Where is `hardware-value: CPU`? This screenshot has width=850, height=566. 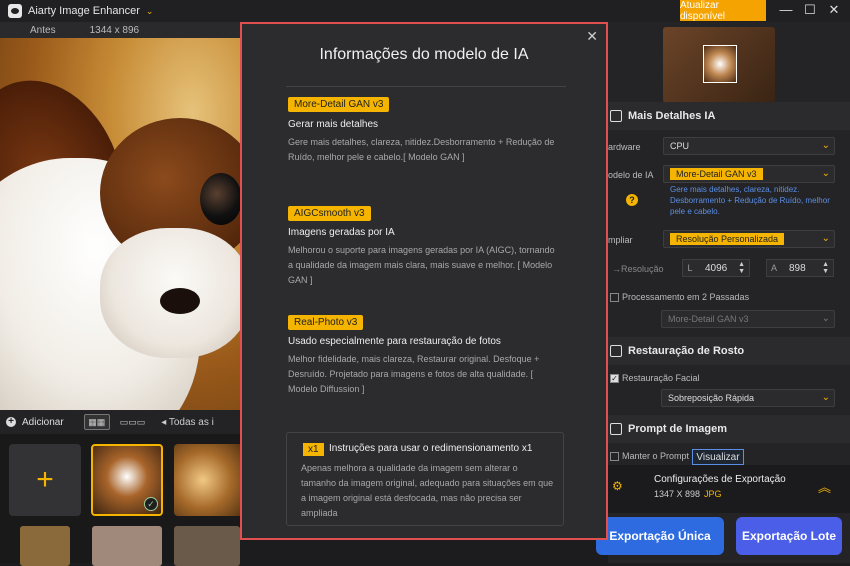 hardware-value: CPU is located at coordinates (680, 146).